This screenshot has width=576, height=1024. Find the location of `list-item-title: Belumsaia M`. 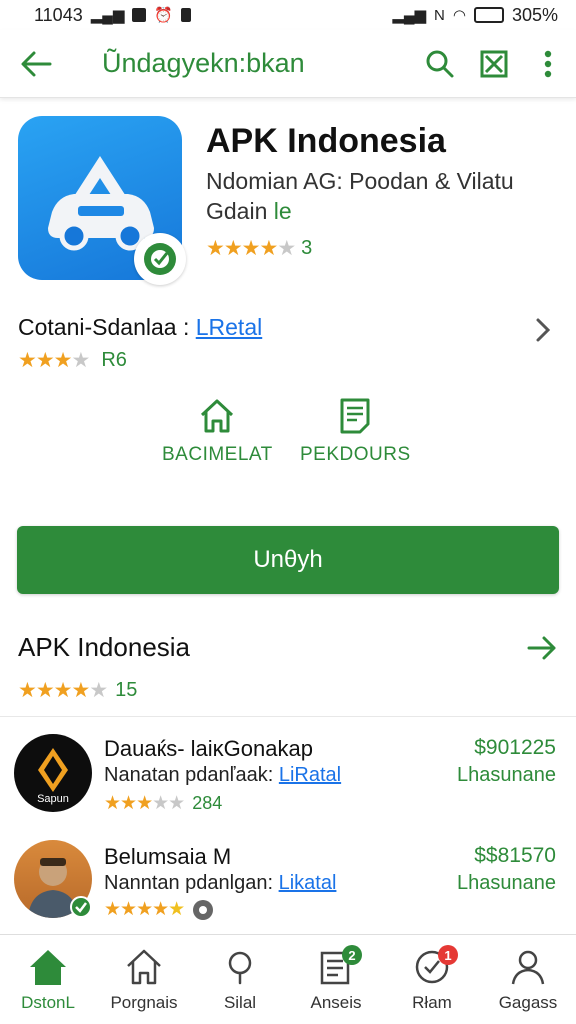

list-item-title: Belumsaia M is located at coordinates (168, 856).